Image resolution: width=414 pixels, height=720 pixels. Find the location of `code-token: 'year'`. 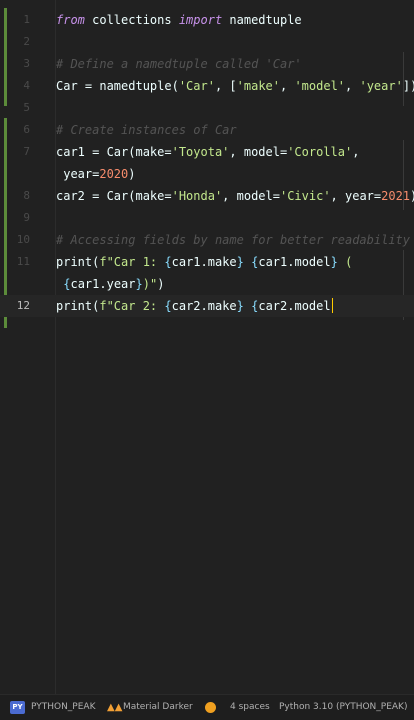

code-token: 'year' is located at coordinates (381, 86).